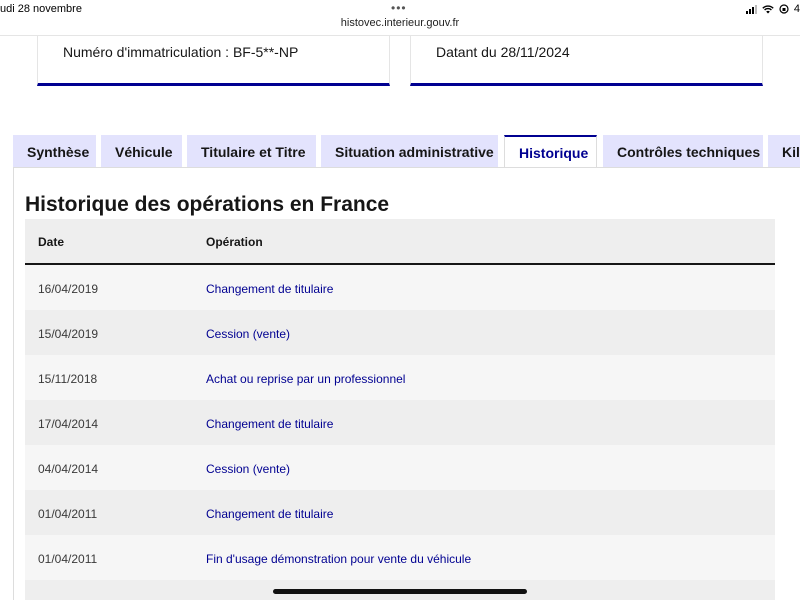 The image size is (800, 600). I want to click on column-header-operation: Opération, so click(234, 242).